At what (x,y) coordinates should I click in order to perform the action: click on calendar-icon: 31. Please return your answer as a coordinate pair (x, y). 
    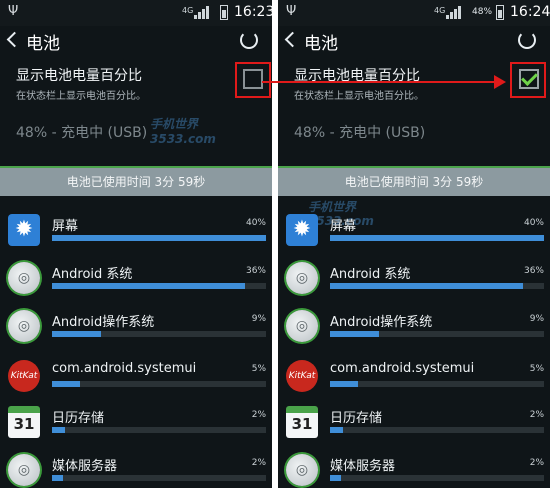
    Looking at the image, I should click on (24, 422).